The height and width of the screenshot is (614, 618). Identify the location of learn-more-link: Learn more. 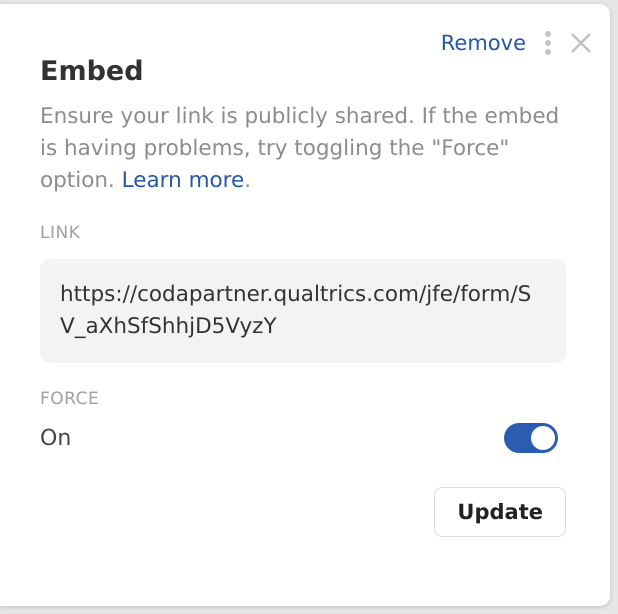
(183, 180).